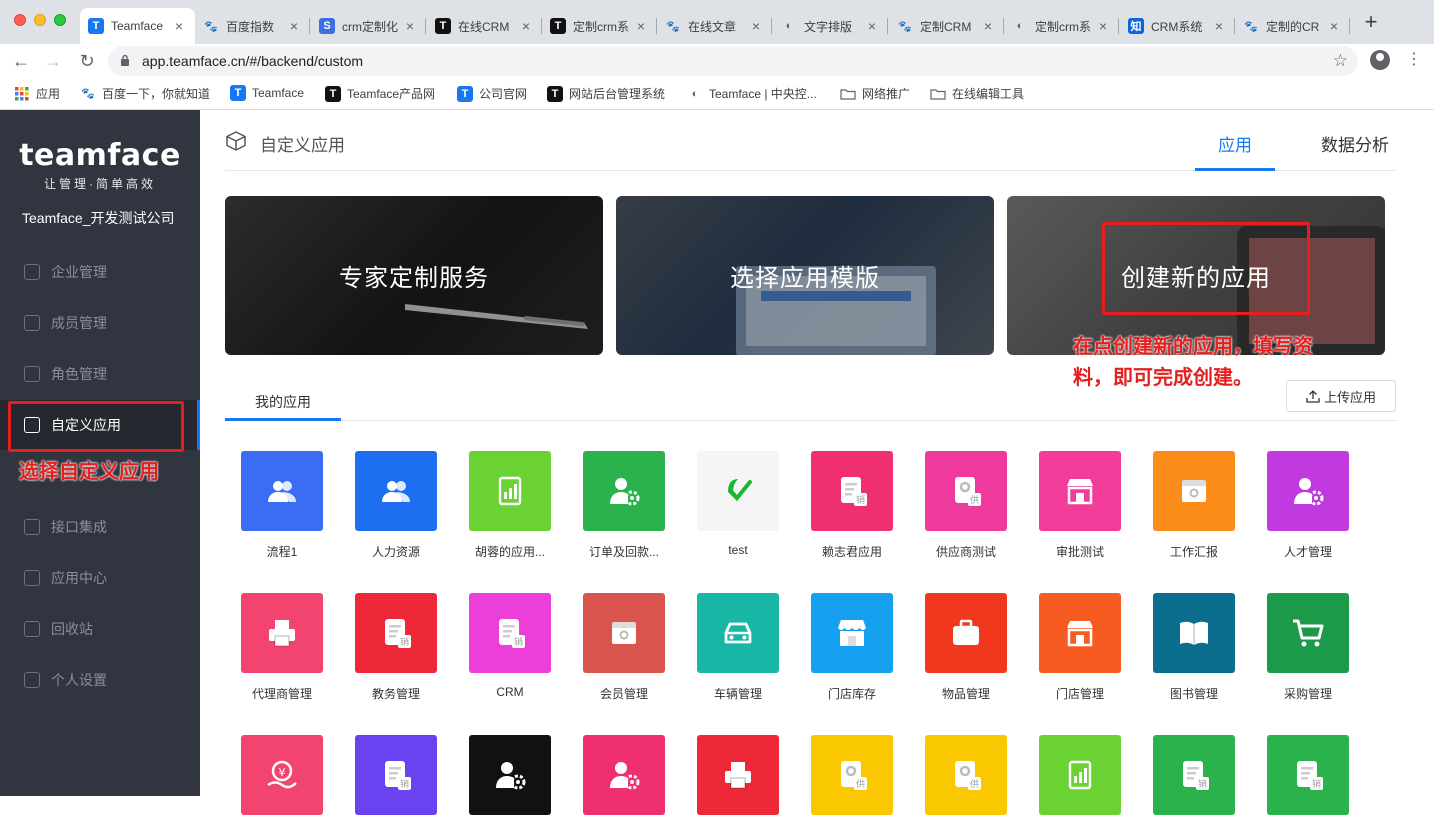 The image size is (1434, 827). I want to click on bookmark-item: T Teamface产品网, so click(380, 93).